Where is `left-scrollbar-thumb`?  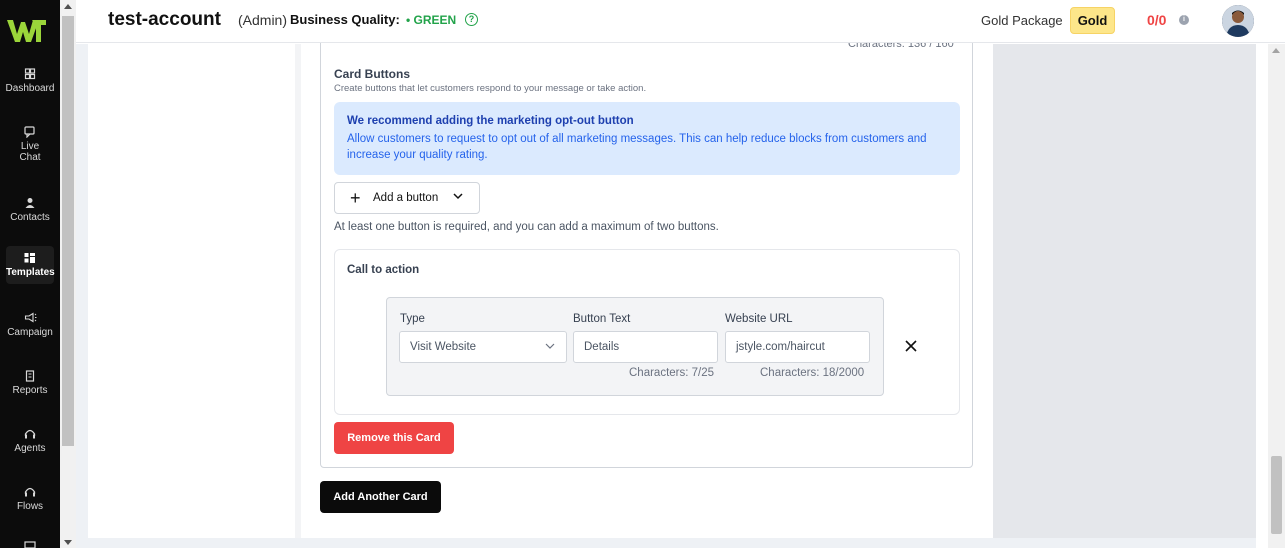
left-scrollbar-thumb is located at coordinates (68, 231).